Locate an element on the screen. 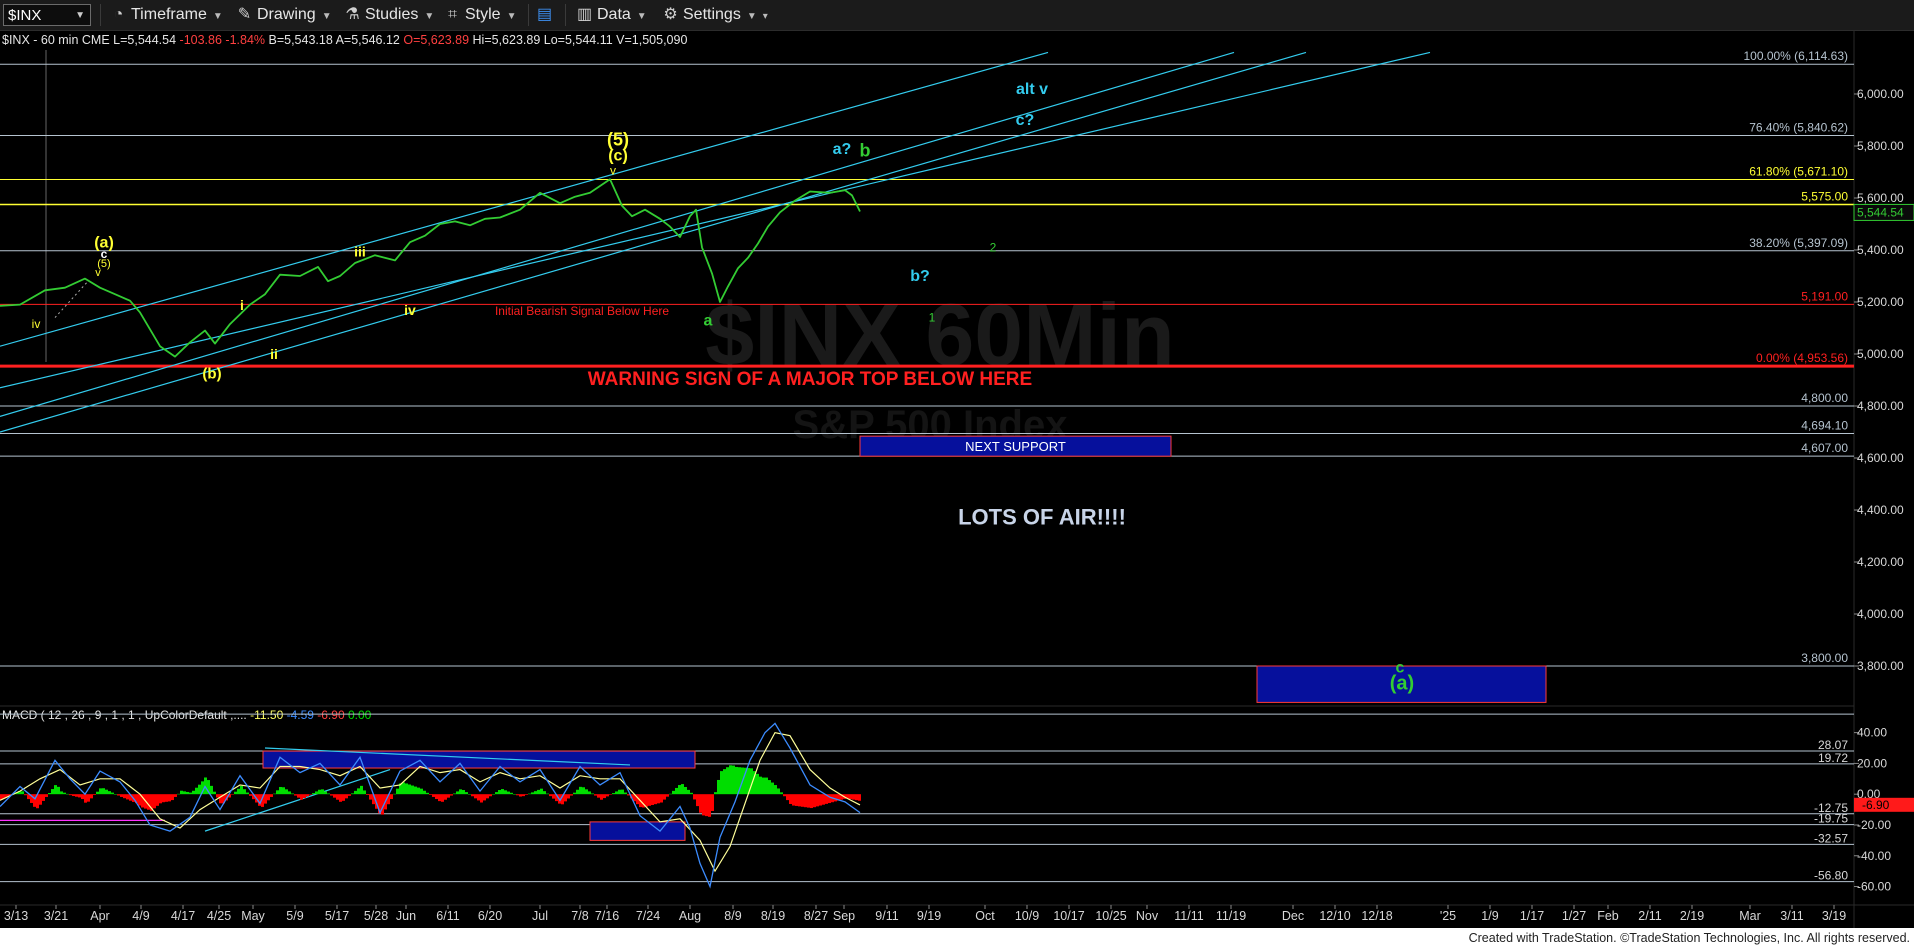 This screenshot has width=1914, height=950. wave-annotation: iv is located at coordinates (410, 310).